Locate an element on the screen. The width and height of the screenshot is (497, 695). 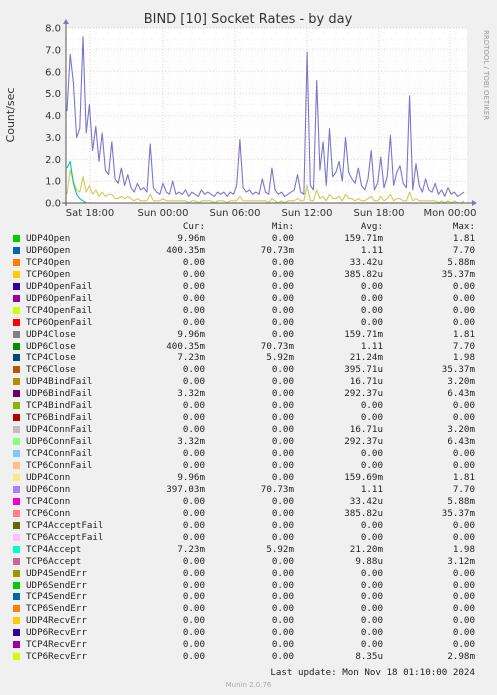
y-tick-label: 6.0 is located at coordinates (53, 72).